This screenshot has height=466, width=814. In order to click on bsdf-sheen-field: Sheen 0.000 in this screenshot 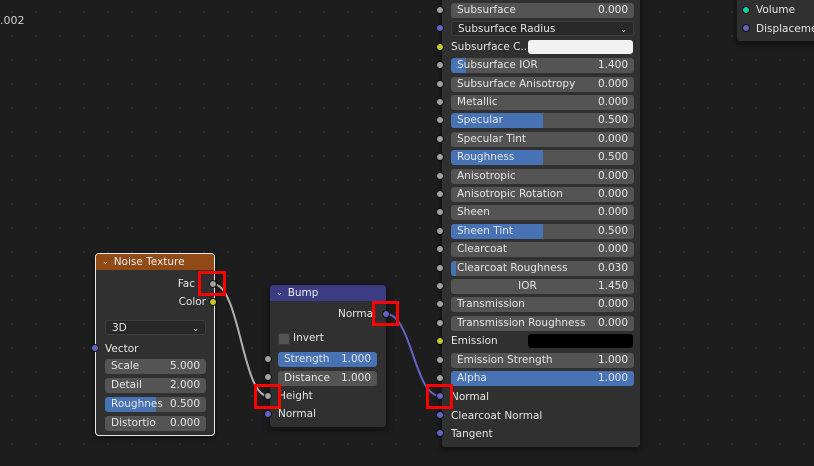, I will do `click(542, 213)`.